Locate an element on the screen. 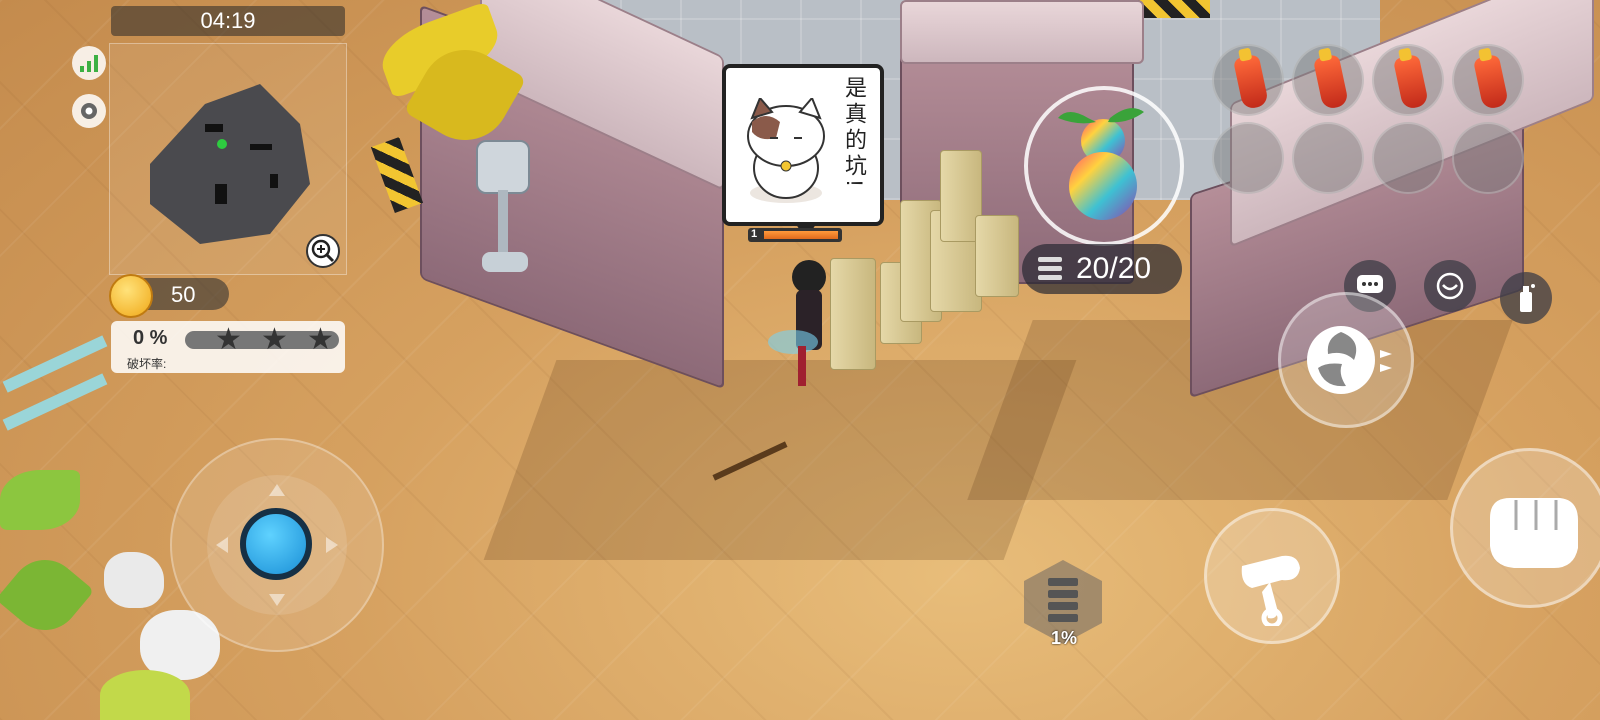  repair-button is located at coordinates (1272, 576).